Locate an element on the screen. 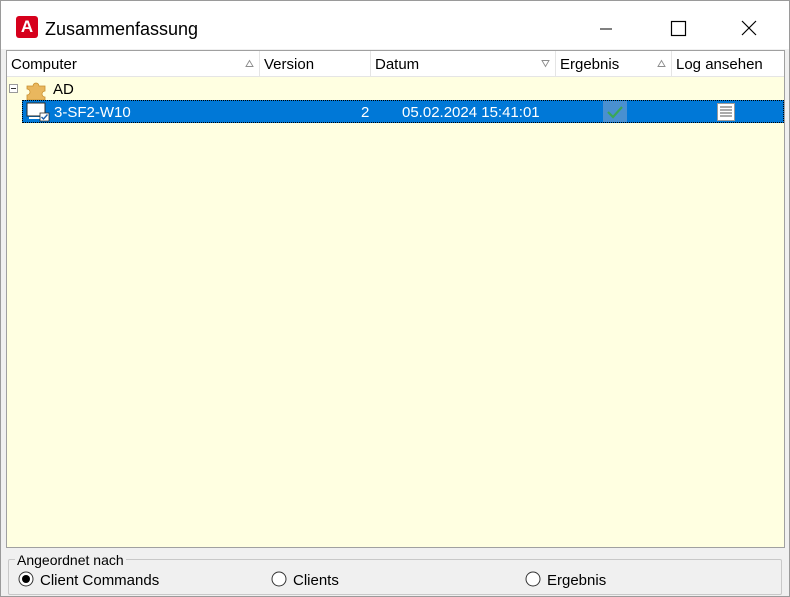 The width and height of the screenshot is (790, 597). sort-down-icon is located at coordinates (545, 64).